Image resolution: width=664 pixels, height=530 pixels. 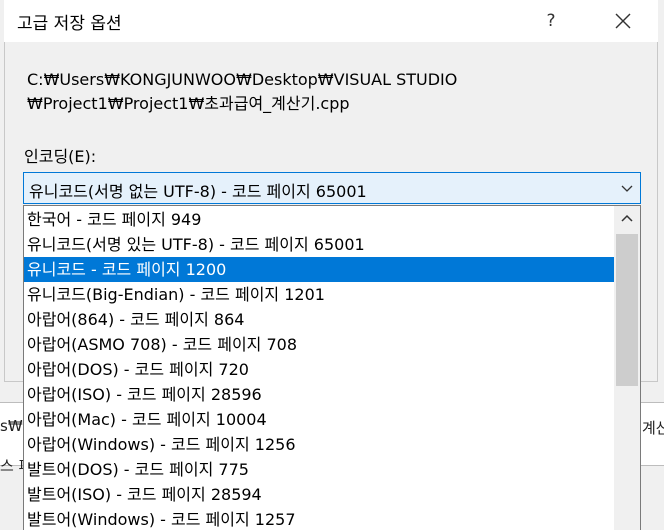 I want to click on encoding-selected-value: 유니코드(서명 없는 UTF-8) - 코드 페이지 65001, so click(x=198, y=191).